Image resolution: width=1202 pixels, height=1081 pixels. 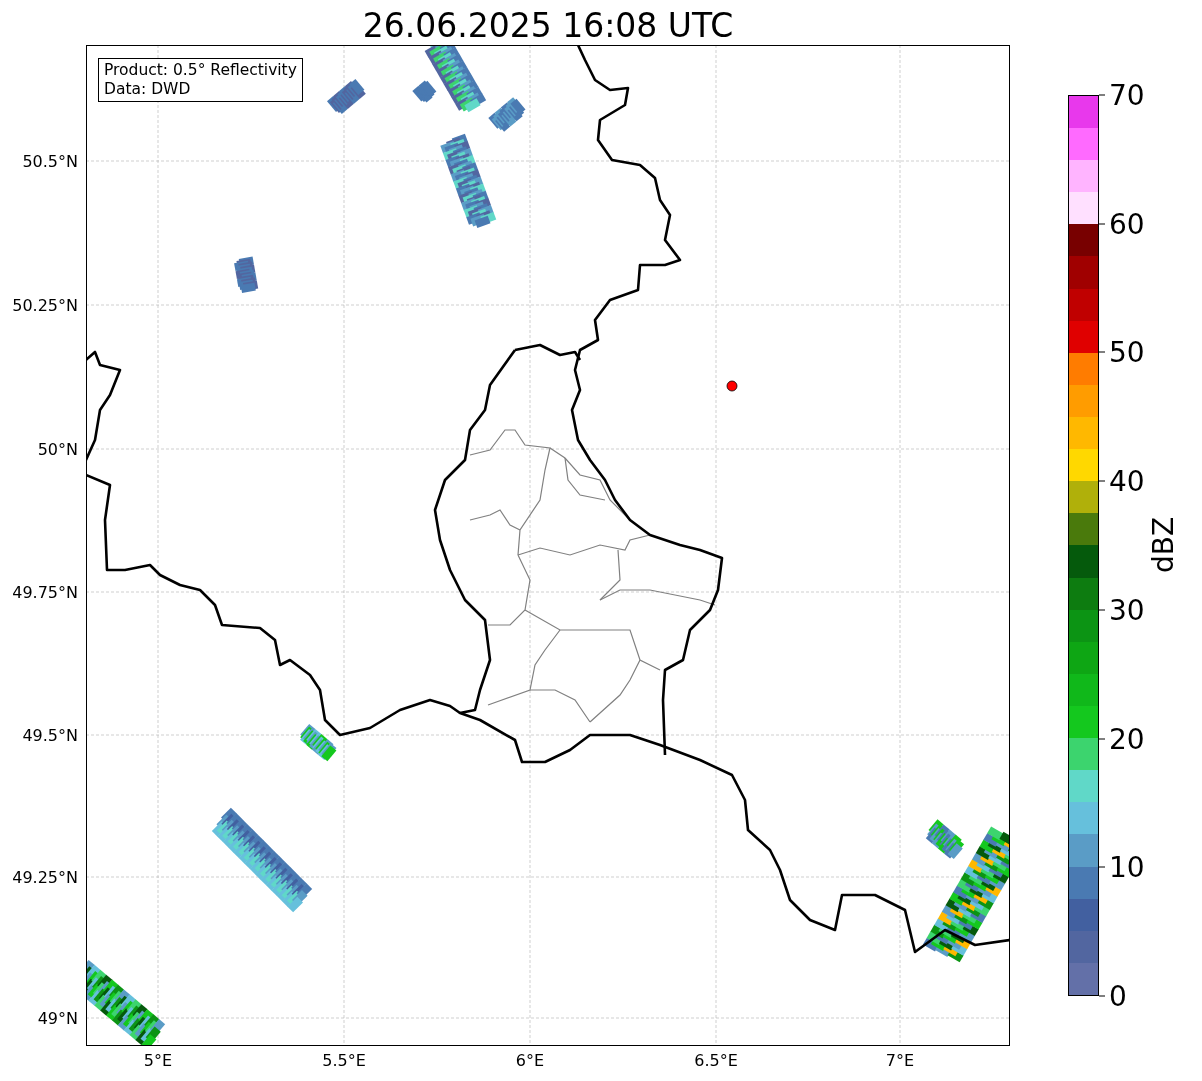 What do you see at coordinates (1127, 95) in the screenshot?
I see `colorbar-label: 70` at bounding box center [1127, 95].